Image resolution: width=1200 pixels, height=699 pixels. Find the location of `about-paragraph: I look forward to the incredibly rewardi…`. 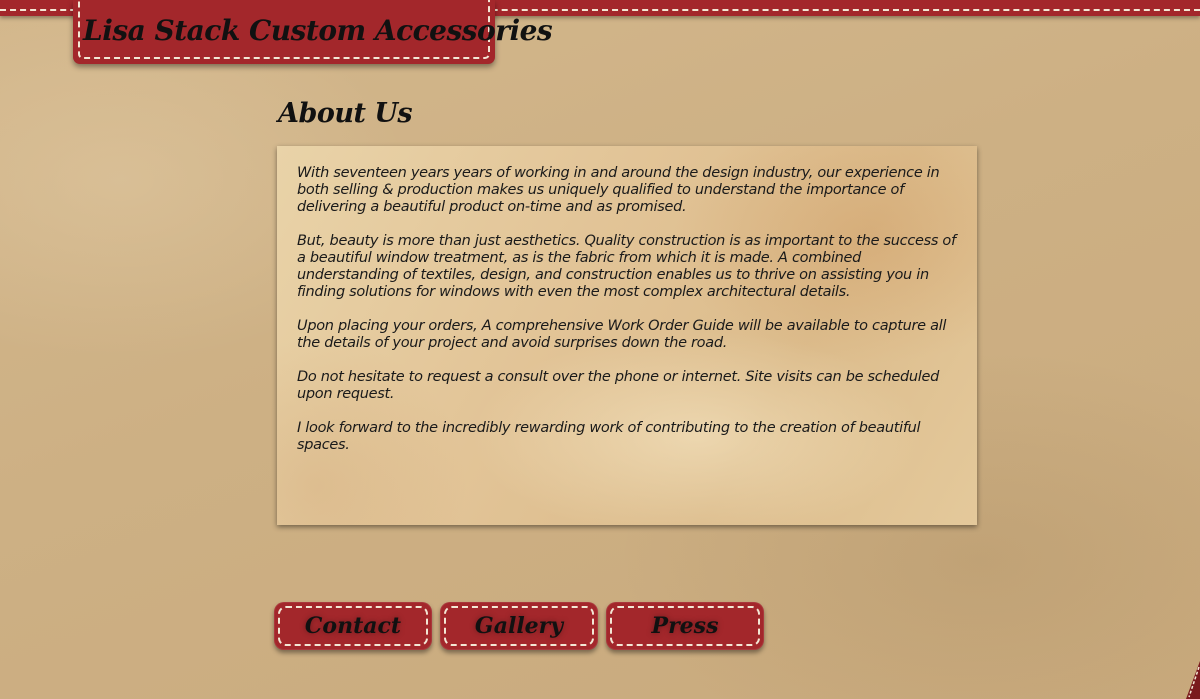

about-paragraph: I look forward to the incredibly rewardi… is located at coordinates (609, 436).